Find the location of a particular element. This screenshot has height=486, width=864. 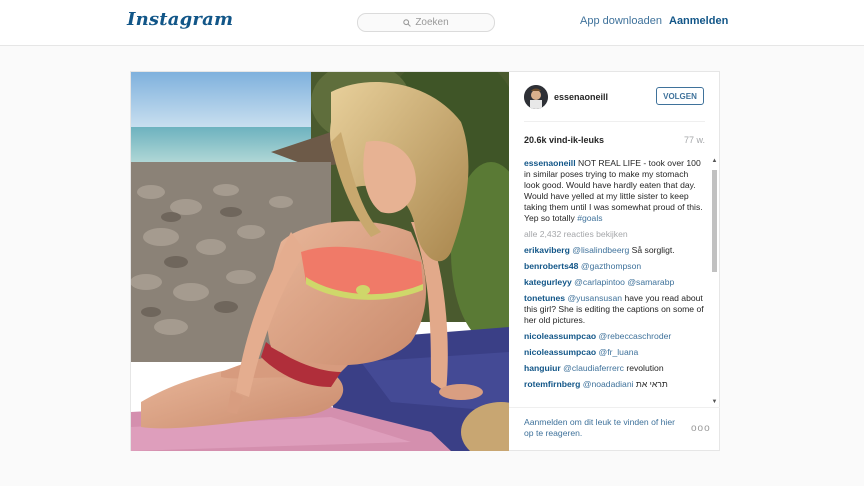

comments-scrollbar: ▲ ▼ is located at coordinates (714, 282).